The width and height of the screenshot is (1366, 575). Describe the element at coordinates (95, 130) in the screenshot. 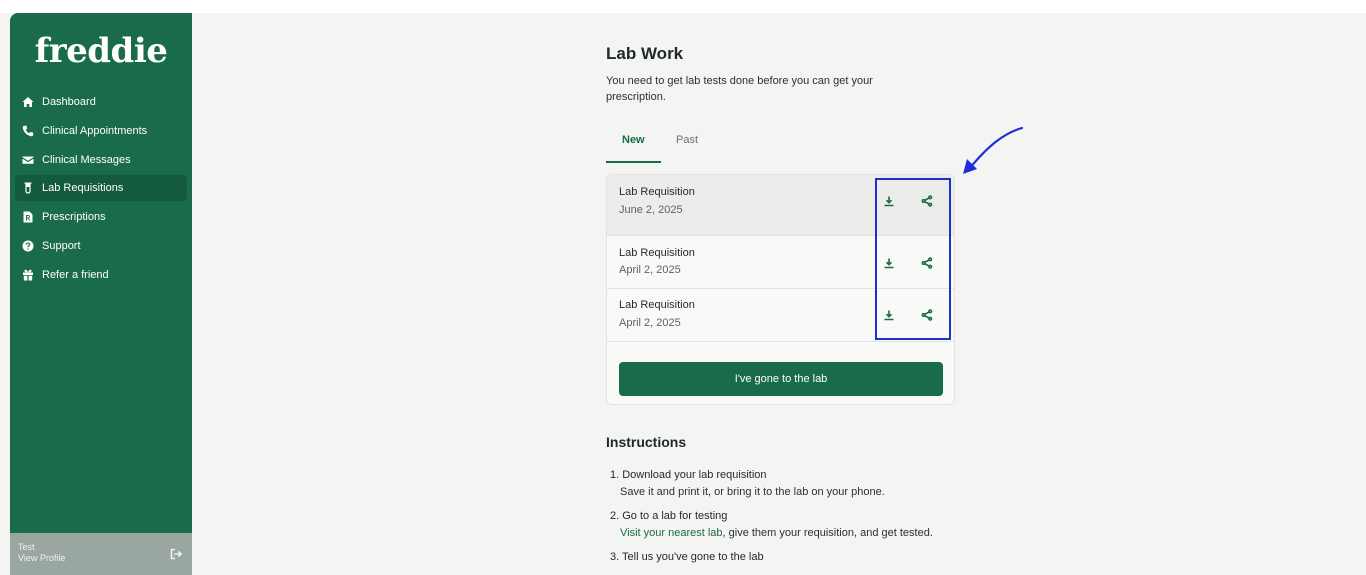

I see `sidebar-item-label: Clinical Appointments` at that location.